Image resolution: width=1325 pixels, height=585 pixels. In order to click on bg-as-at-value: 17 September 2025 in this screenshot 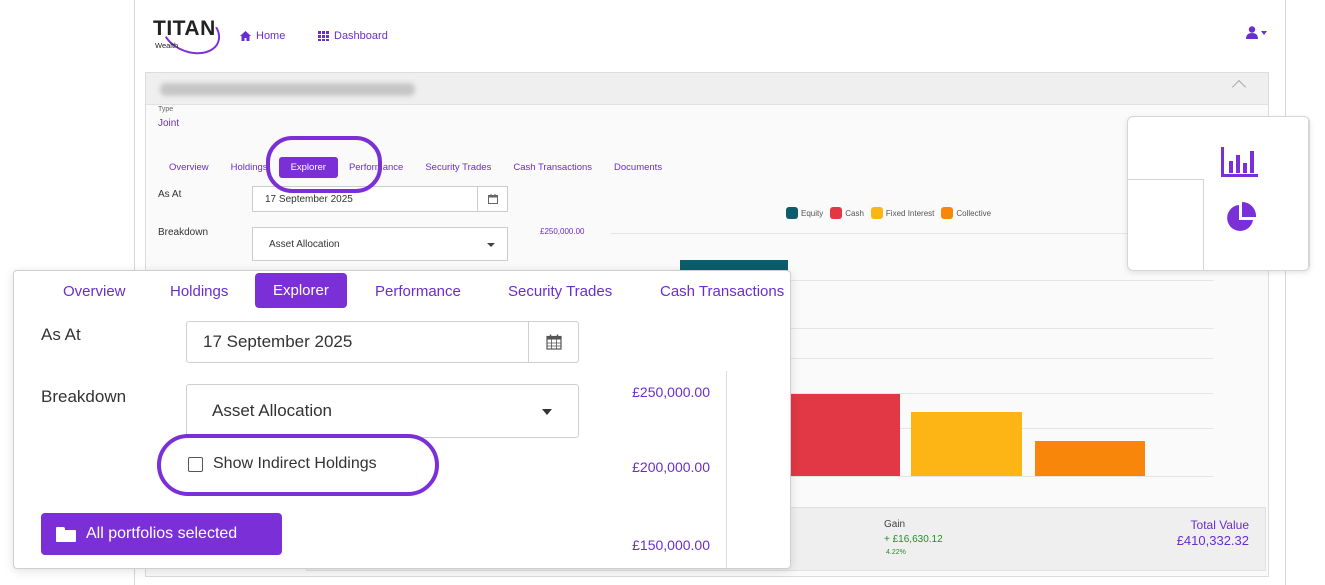, I will do `click(309, 199)`.